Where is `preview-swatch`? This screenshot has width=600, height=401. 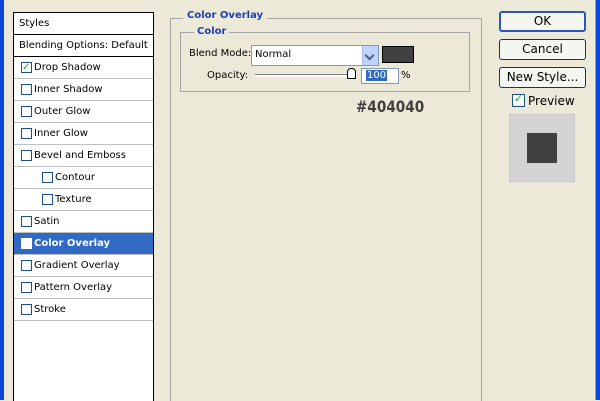 preview-swatch is located at coordinates (542, 148).